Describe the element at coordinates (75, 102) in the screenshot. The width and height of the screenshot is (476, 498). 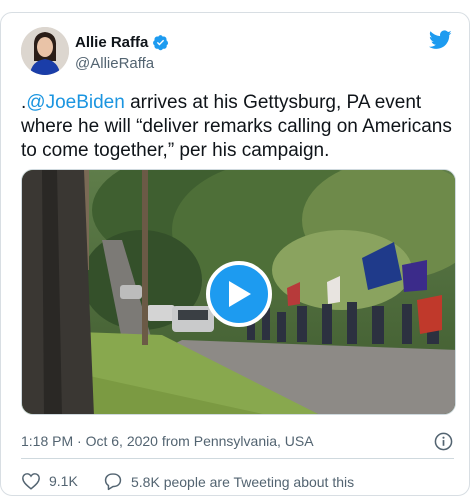
I see `mention-link: @JoeBiden` at that location.